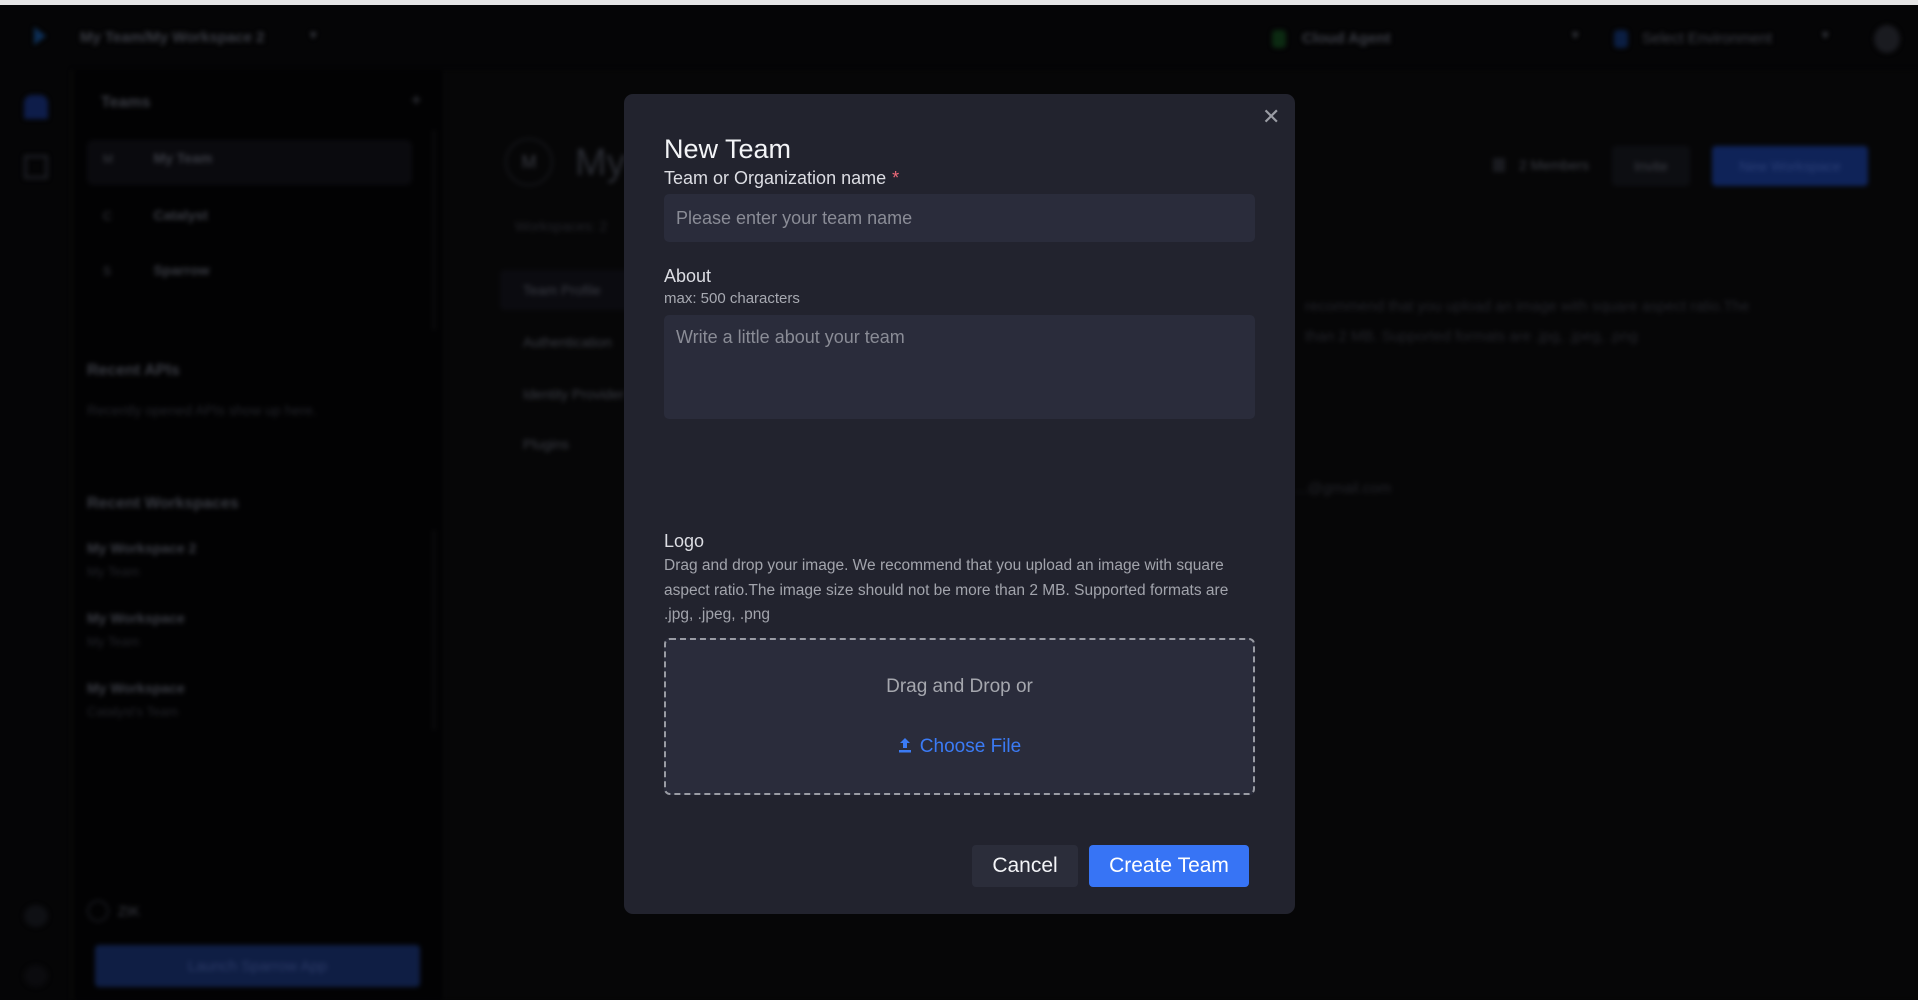  Describe the element at coordinates (775, 178) in the screenshot. I see `team-name-label-text: Team or Organization name` at that location.